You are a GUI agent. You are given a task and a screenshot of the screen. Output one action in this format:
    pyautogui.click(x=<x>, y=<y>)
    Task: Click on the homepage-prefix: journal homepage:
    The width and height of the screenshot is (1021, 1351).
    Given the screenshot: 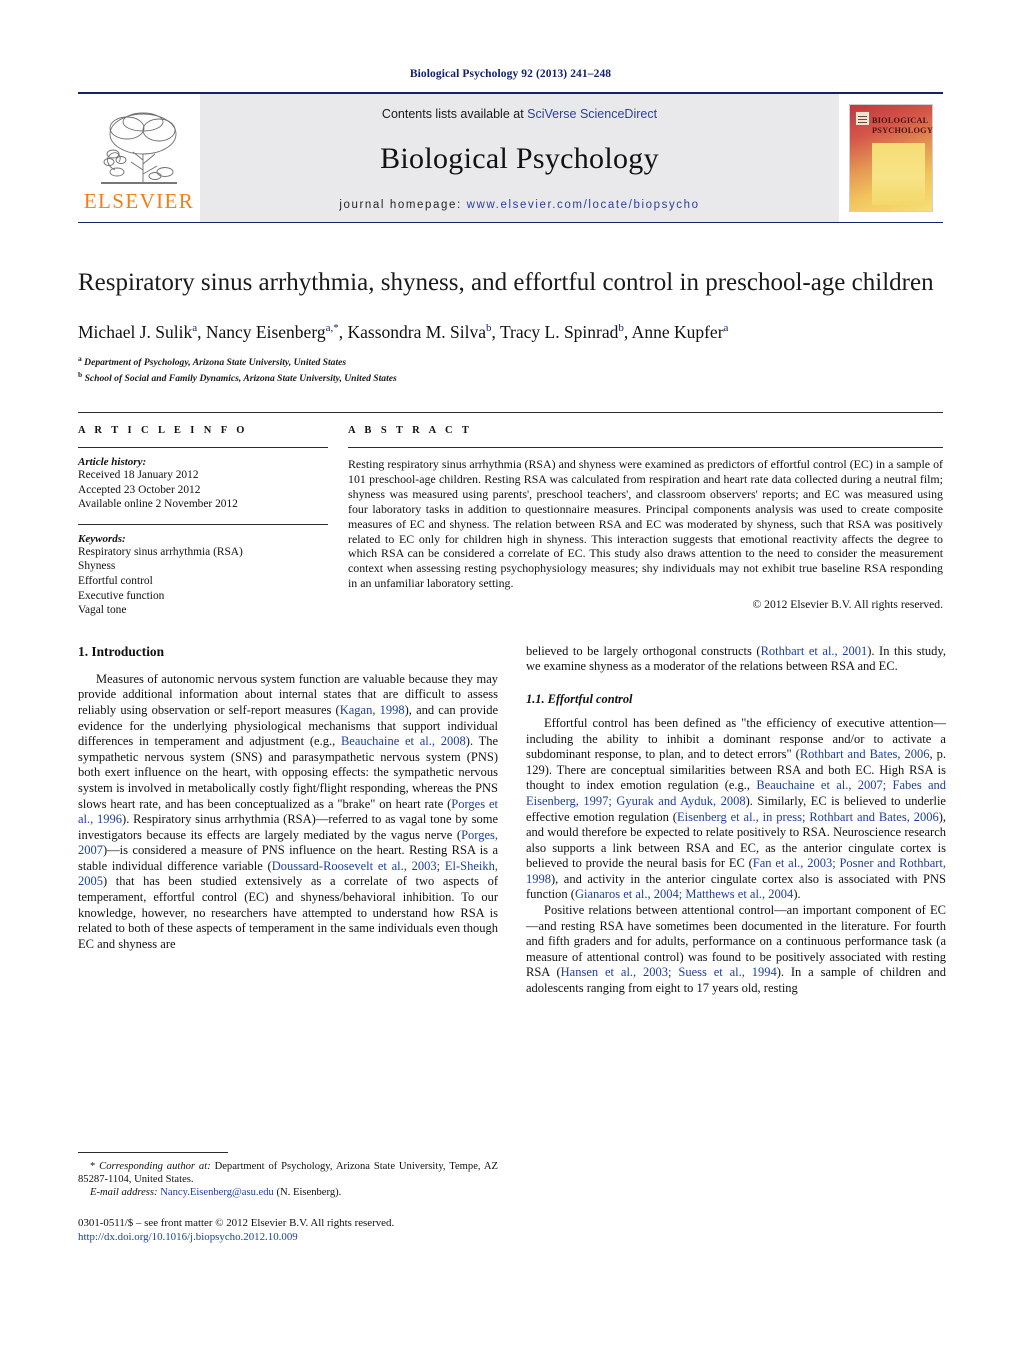 What is the action you would take?
    pyautogui.click(x=403, y=205)
    